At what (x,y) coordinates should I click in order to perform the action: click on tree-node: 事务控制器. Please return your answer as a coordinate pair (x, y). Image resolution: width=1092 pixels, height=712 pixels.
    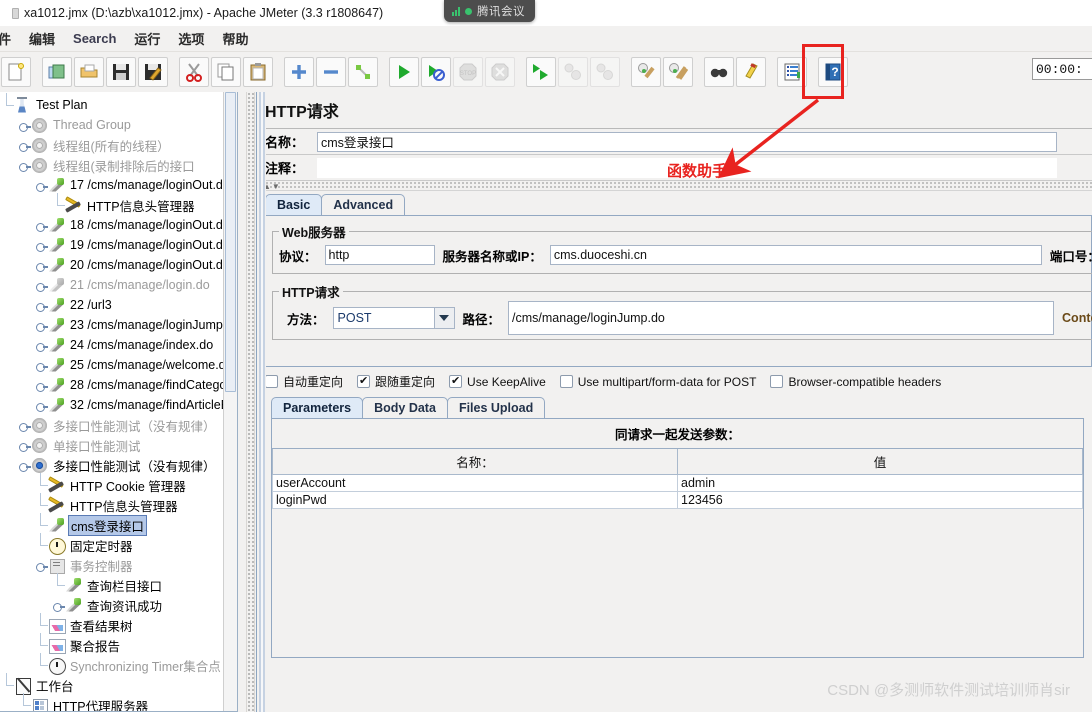
    Looking at the image, I should click on (118, 565).